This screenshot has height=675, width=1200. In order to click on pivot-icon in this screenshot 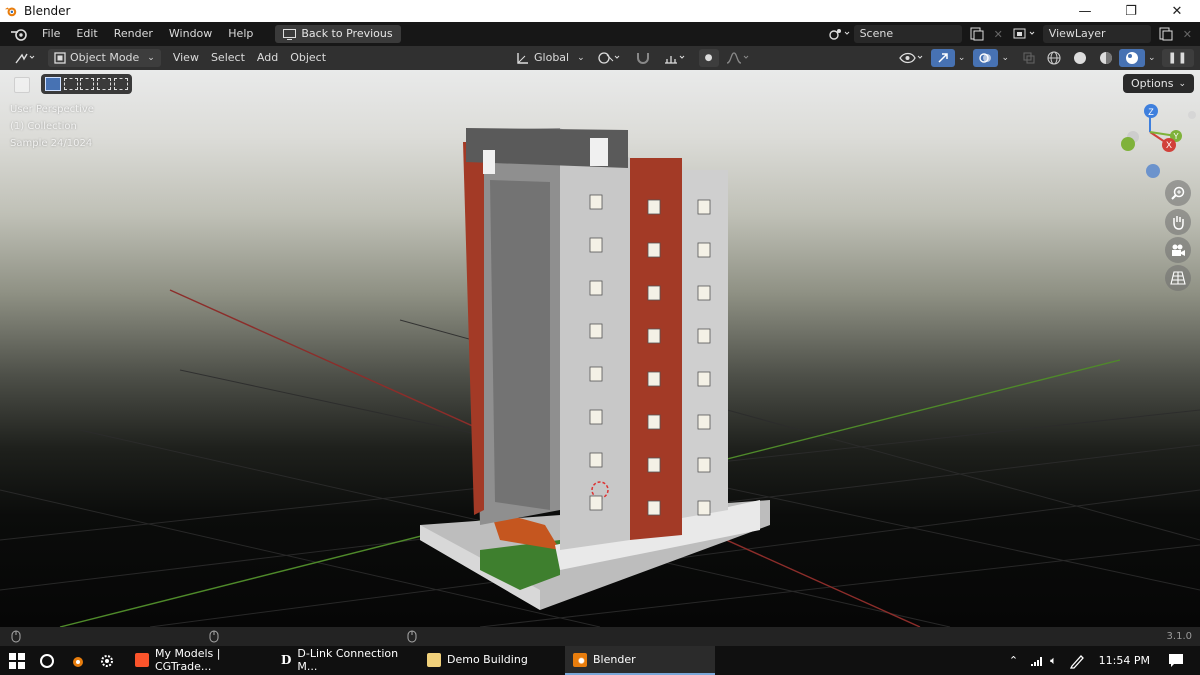, I will do `click(609, 58)`.